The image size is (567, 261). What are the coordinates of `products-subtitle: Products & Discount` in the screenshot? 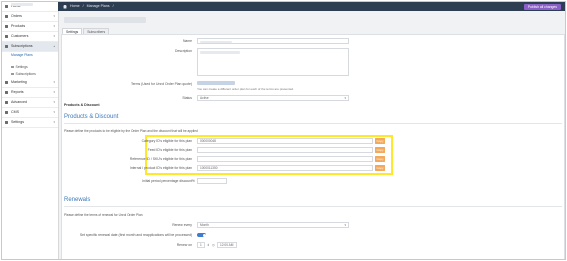 It's located at (82, 105).